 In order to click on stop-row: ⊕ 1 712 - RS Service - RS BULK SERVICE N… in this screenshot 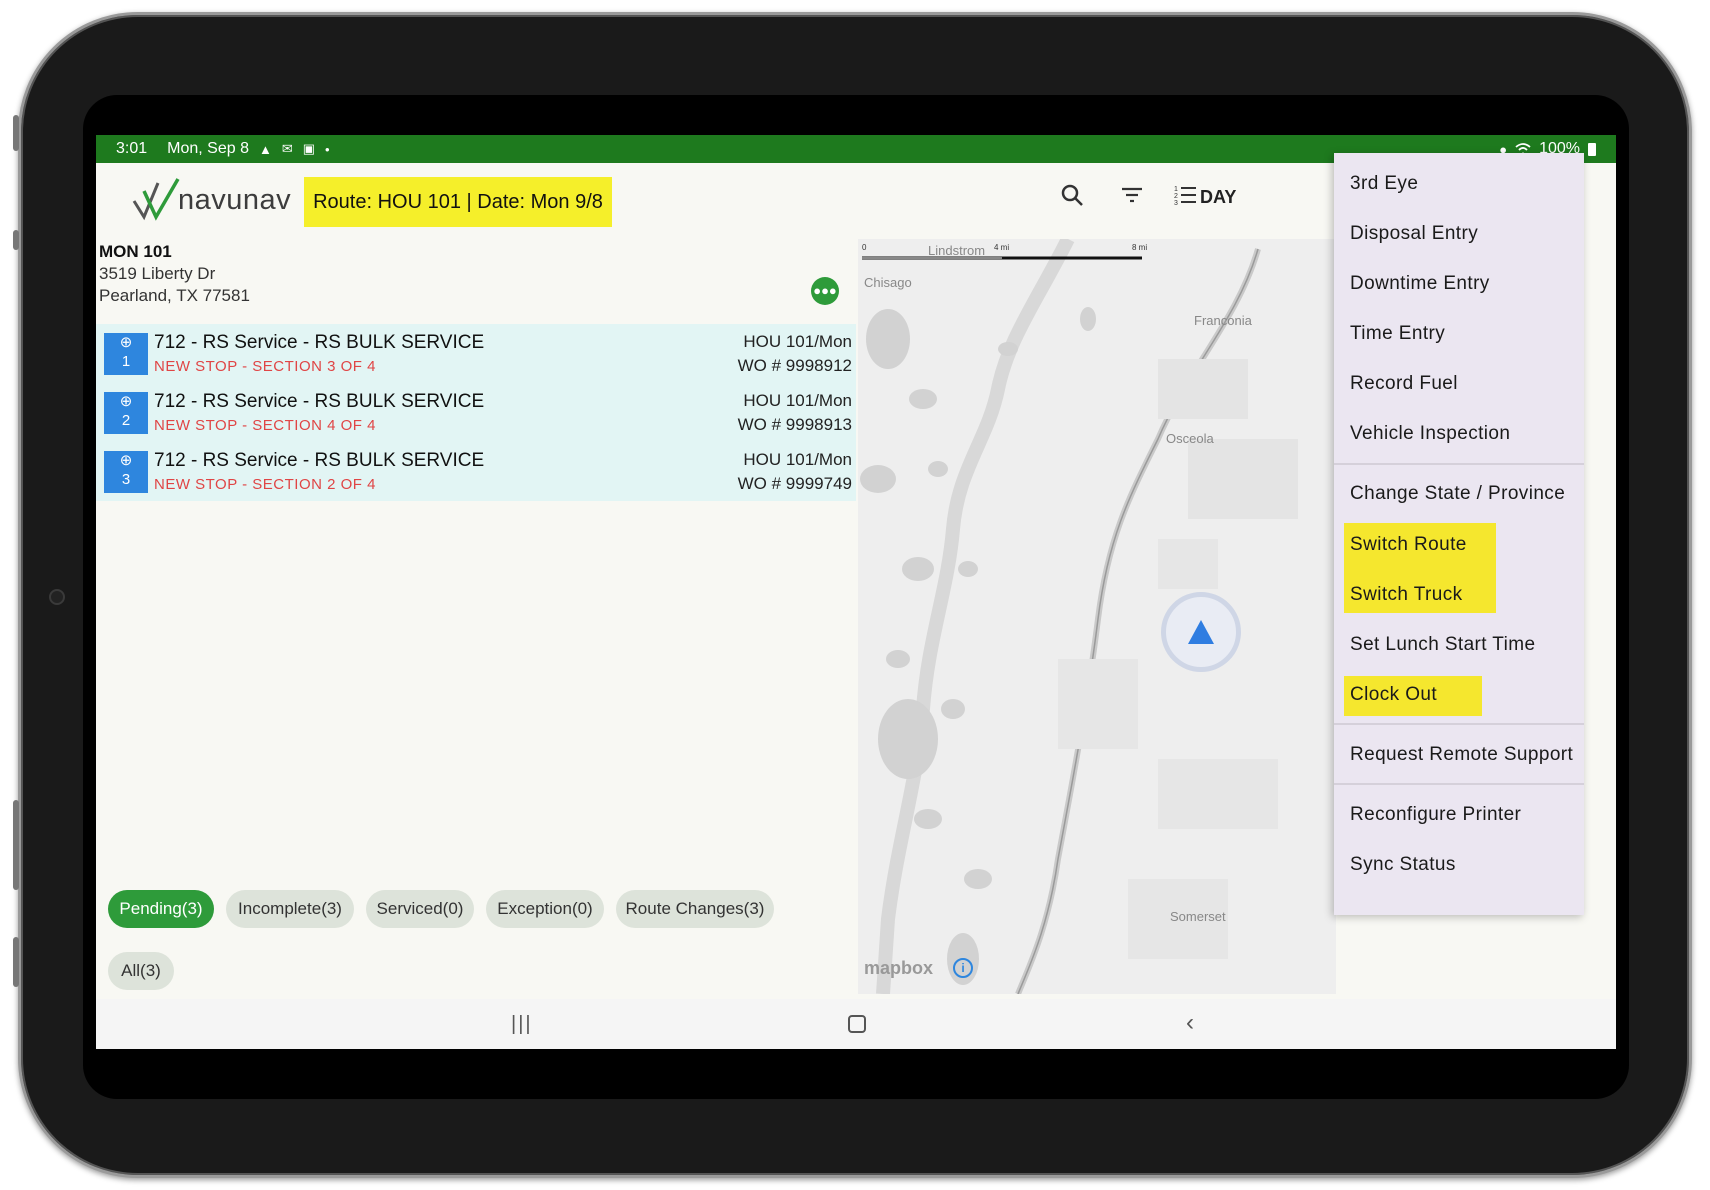, I will do `click(476, 353)`.